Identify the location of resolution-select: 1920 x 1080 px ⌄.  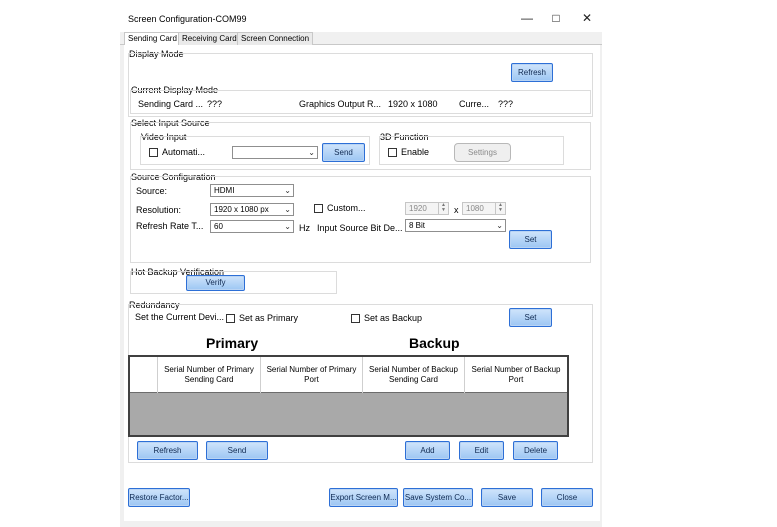
(252, 209).